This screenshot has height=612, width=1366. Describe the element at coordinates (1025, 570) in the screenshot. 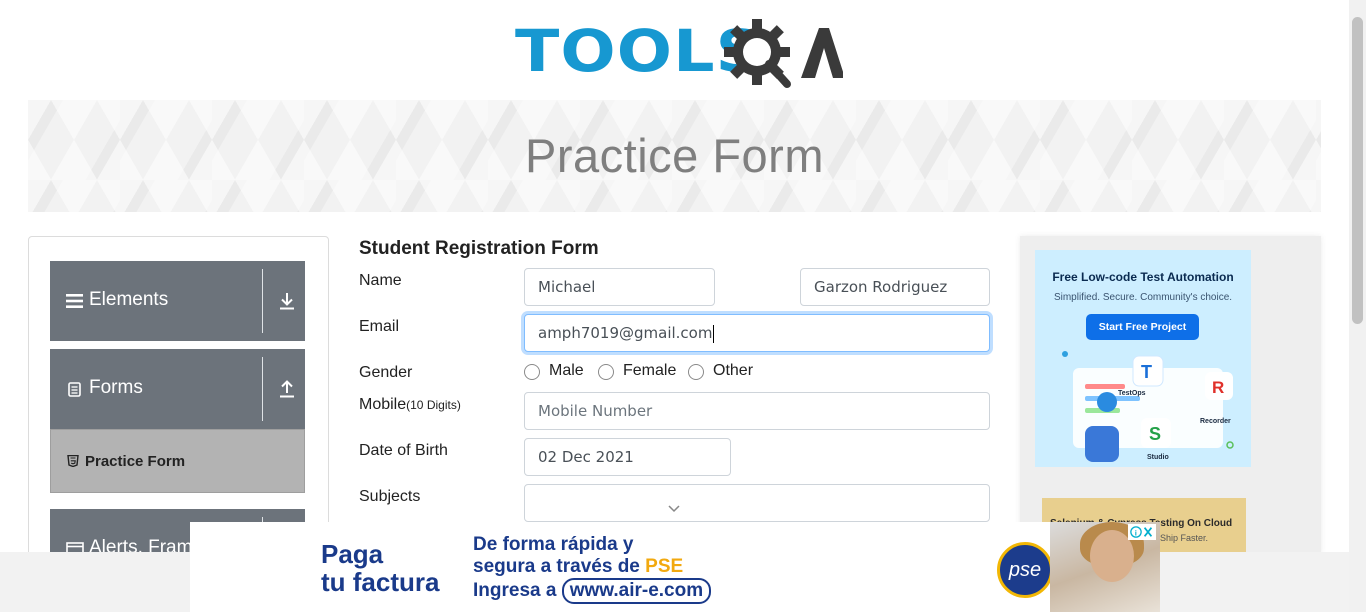

I see `pse-logo: pse` at that location.